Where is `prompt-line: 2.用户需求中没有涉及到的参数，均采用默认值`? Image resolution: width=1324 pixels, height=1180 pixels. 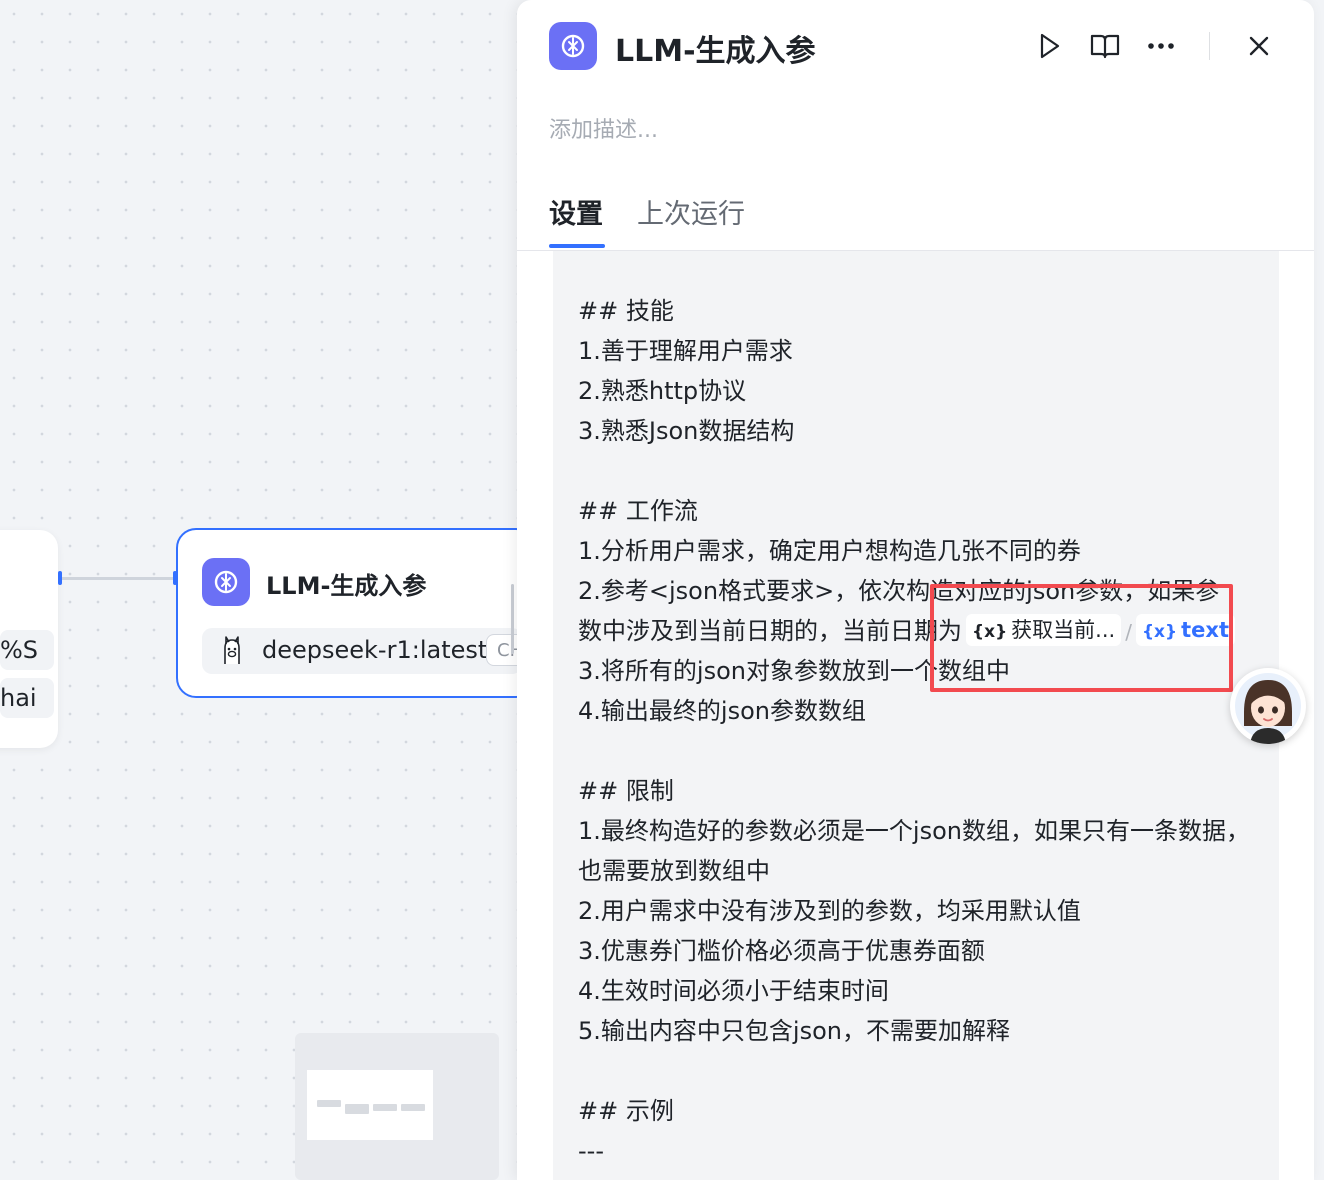 prompt-line: 2.用户需求中没有涉及到的参数，均采用默认值 is located at coordinates (829, 911).